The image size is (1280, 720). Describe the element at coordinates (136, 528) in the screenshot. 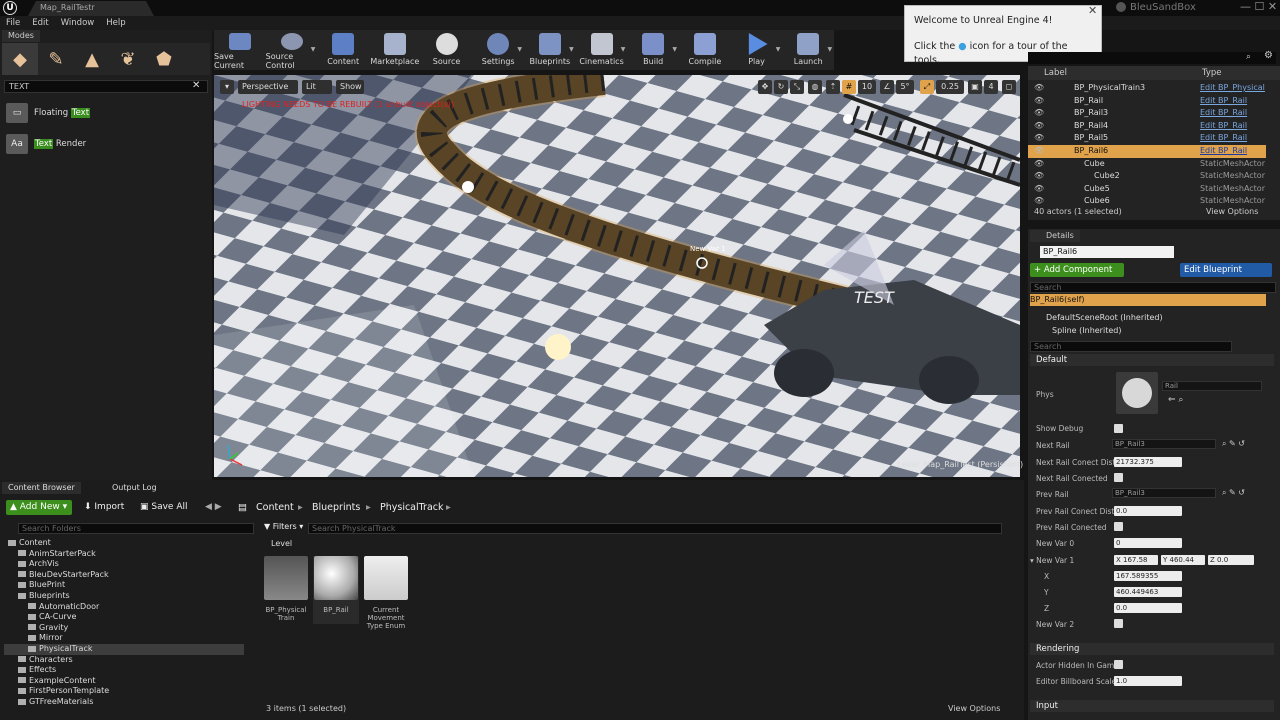

I see `search-folders-input: Search Folders` at that location.